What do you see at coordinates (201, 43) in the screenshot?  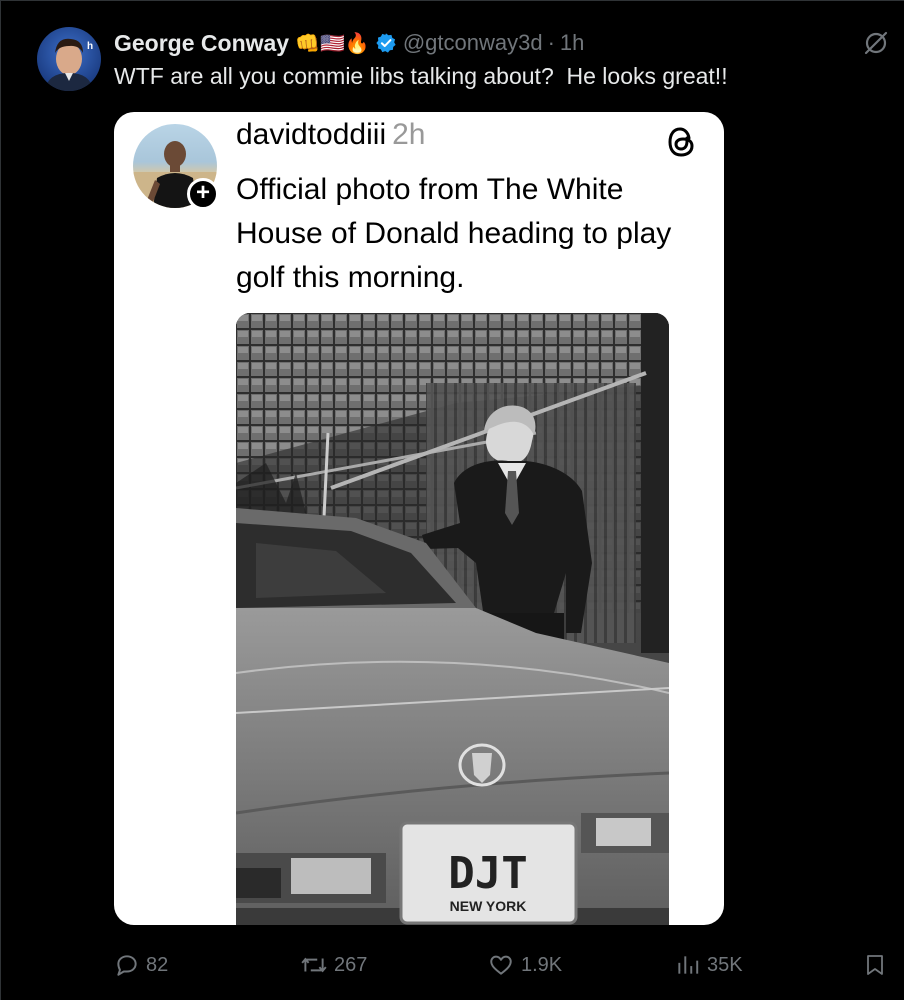 I see `author-name: George Conway` at bounding box center [201, 43].